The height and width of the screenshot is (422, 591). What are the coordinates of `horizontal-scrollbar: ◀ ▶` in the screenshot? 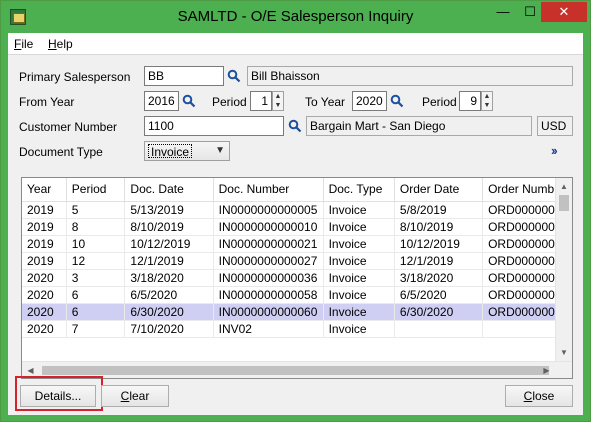 It's located at (297, 369).